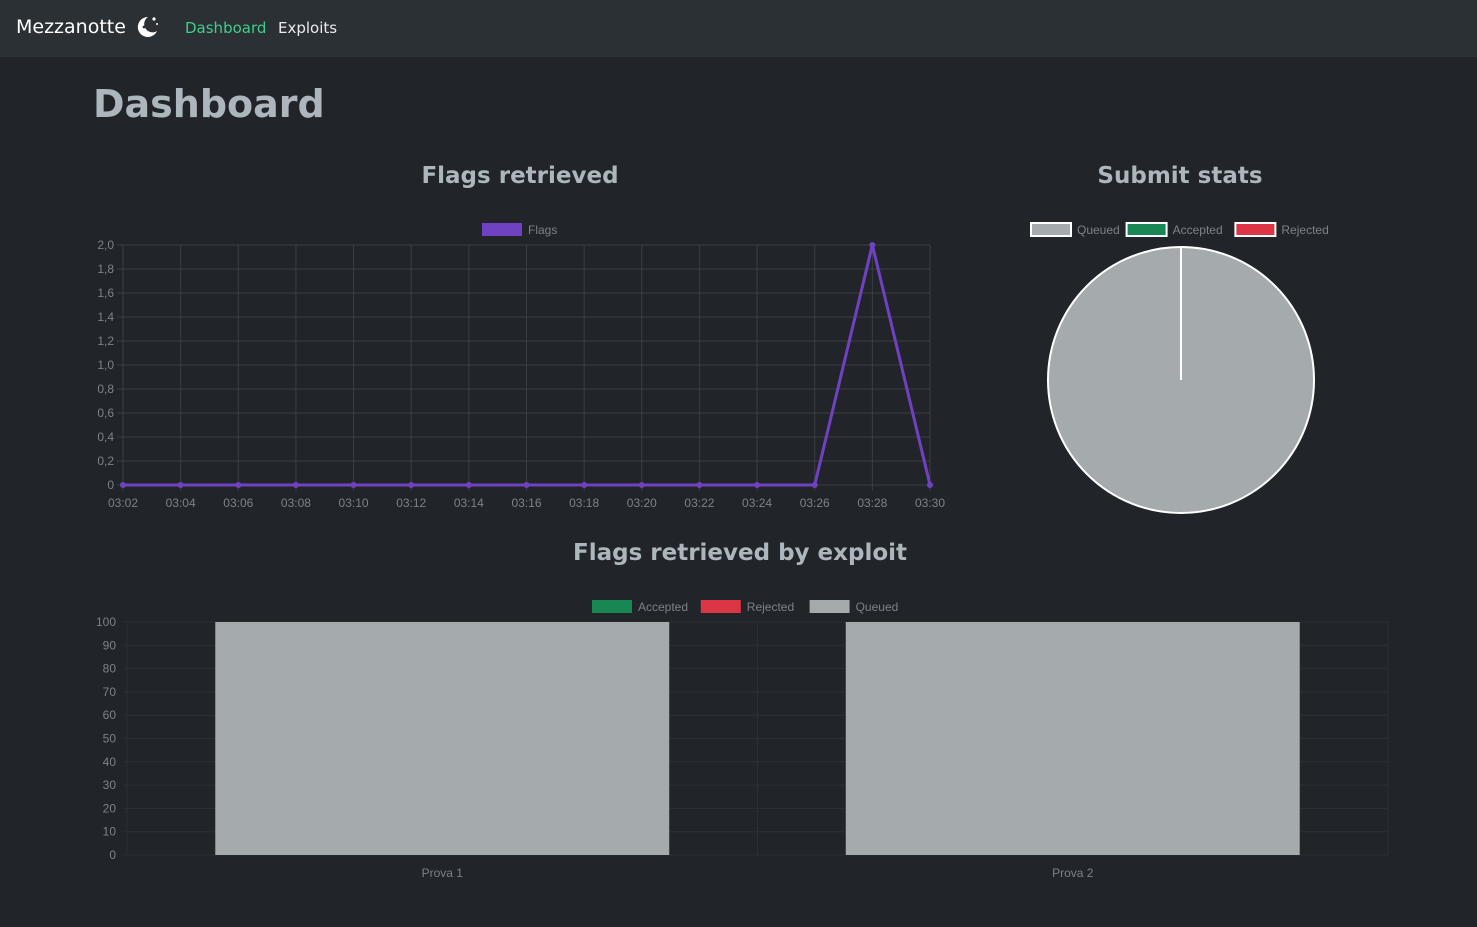  Describe the element at coordinates (110, 645) in the screenshot. I see `exploit-y-tick-label: 90` at that location.